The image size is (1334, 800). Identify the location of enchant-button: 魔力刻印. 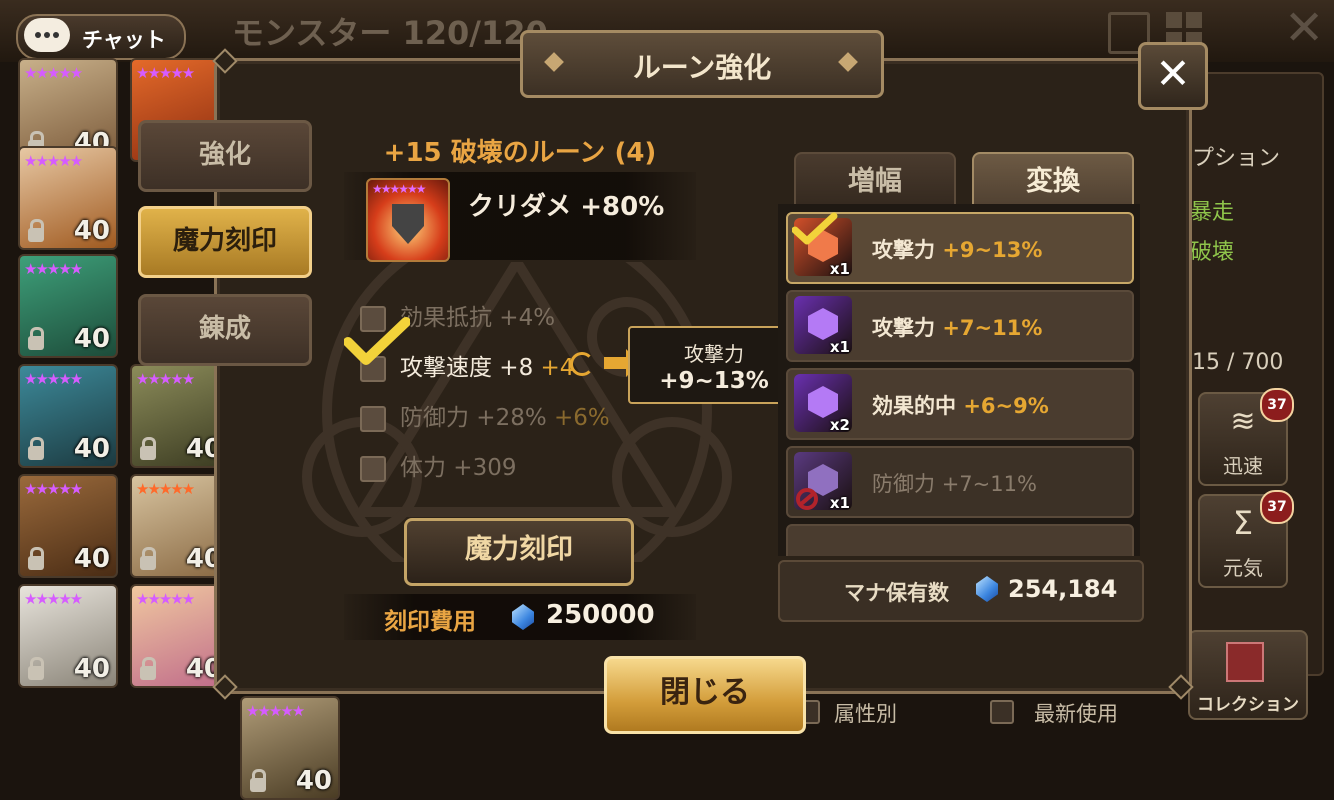
(519, 552).